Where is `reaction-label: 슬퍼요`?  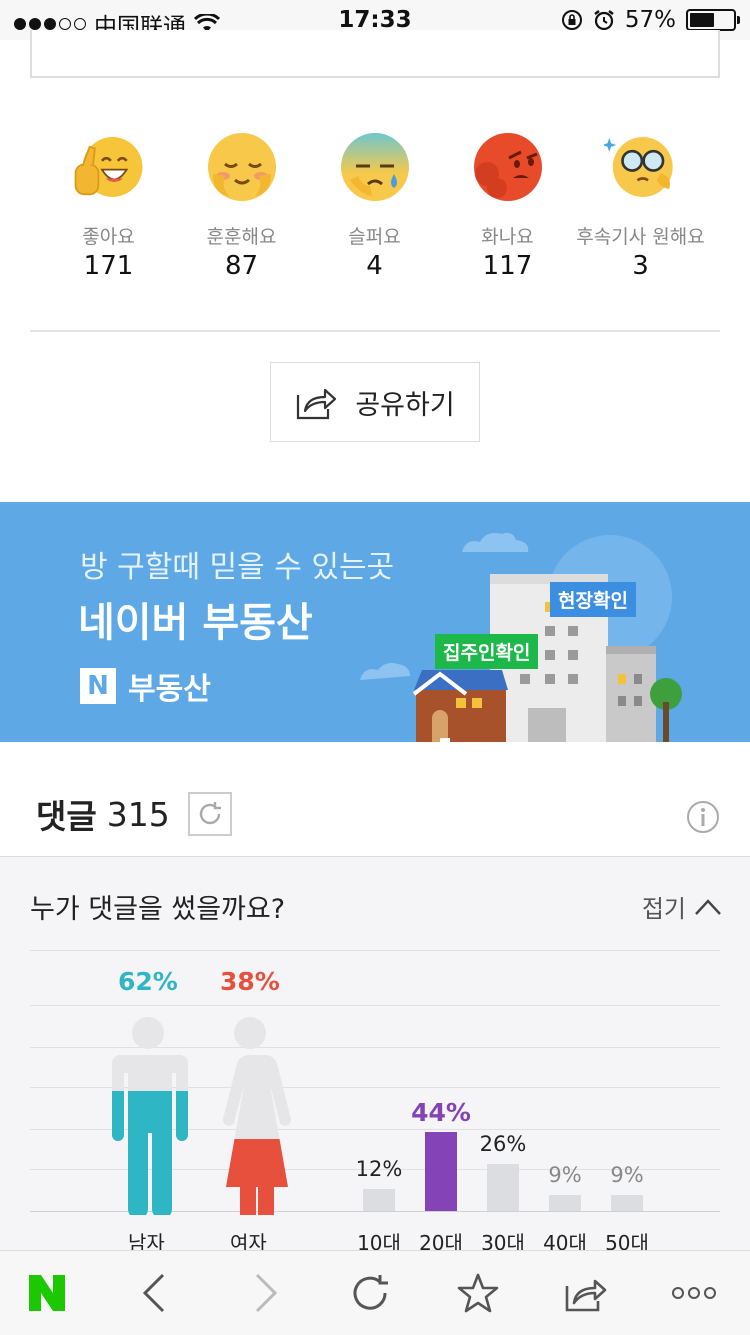
reaction-label: 슬퍼요 is located at coordinates (374, 237).